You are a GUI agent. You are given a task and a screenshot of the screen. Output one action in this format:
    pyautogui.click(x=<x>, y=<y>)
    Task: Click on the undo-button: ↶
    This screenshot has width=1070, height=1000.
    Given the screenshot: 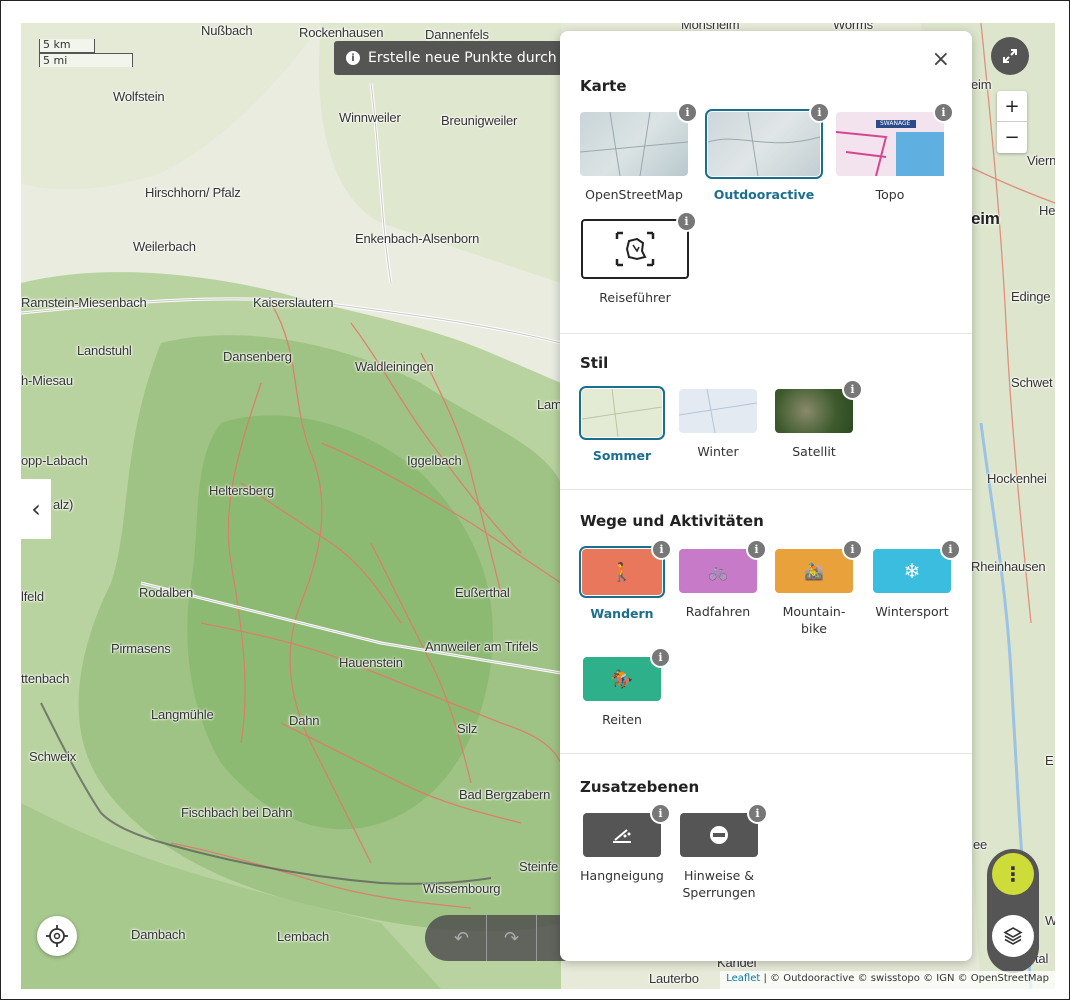 What is the action you would take?
    pyautogui.click(x=462, y=938)
    